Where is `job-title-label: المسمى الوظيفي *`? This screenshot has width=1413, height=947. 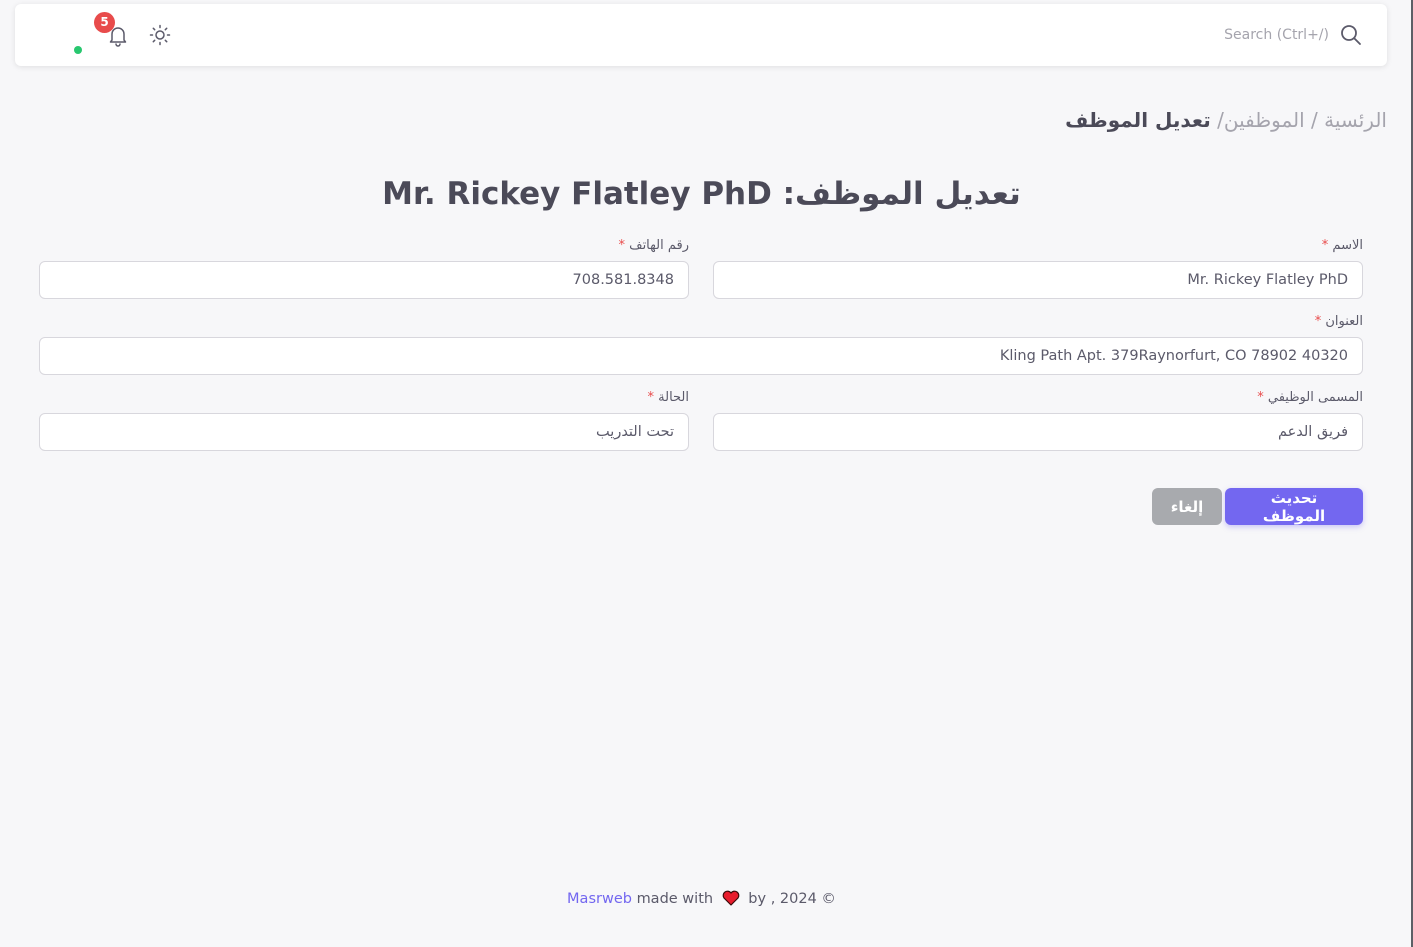 job-title-label: المسمى الوظيفي * is located at coordinates (1310, 397).